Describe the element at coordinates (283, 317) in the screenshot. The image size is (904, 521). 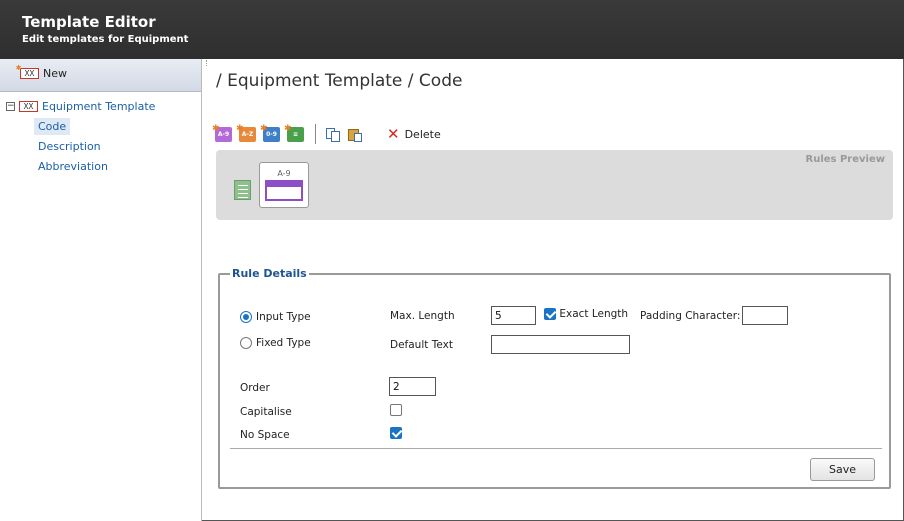
I see `input-type-label: Input Type` at that location.